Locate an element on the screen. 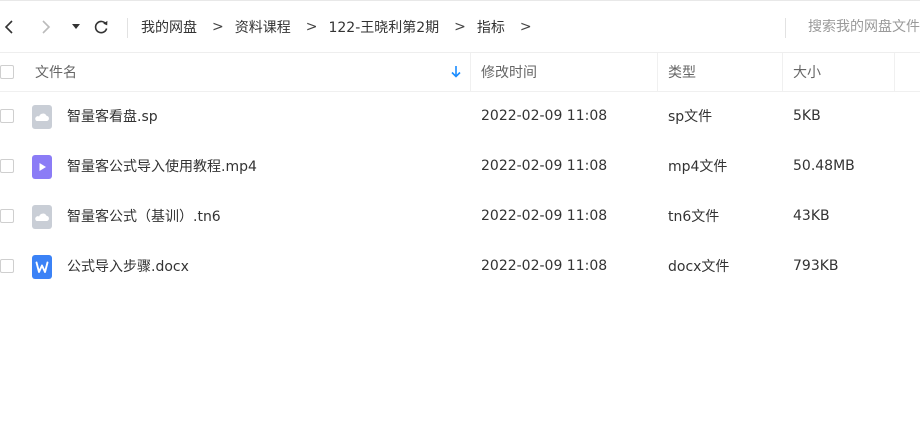 The height and width of the screenshot is (445, 920). breadcrumb-item-period: 122-王晓利第2期 is located at coordinates (383, 27).